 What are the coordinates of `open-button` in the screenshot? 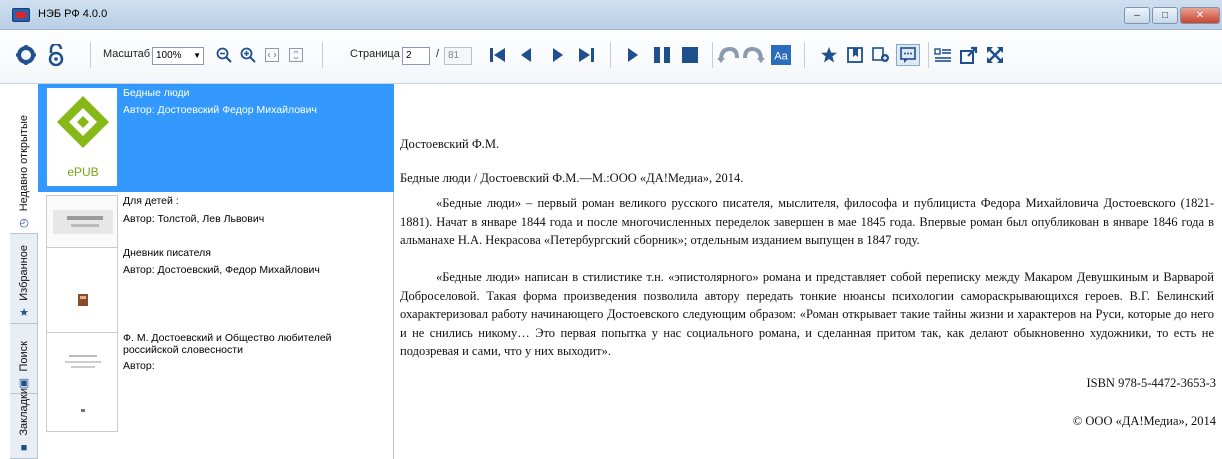 It's located at (56, 55).